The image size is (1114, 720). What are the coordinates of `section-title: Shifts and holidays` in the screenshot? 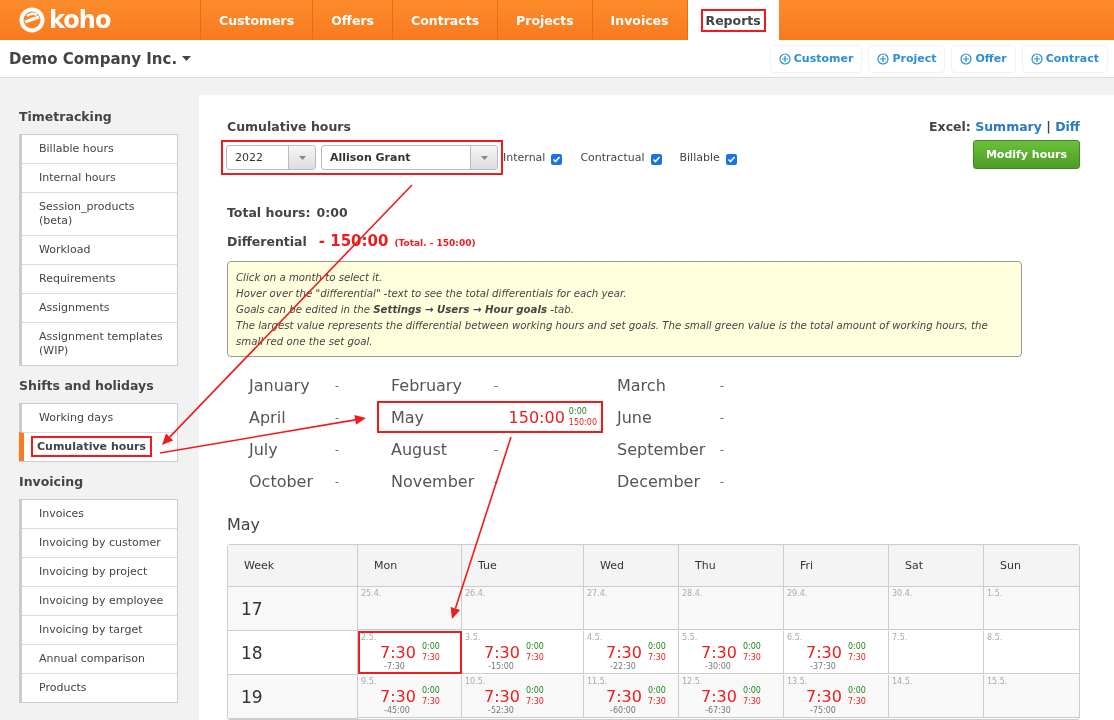 It's located at (87, 385).